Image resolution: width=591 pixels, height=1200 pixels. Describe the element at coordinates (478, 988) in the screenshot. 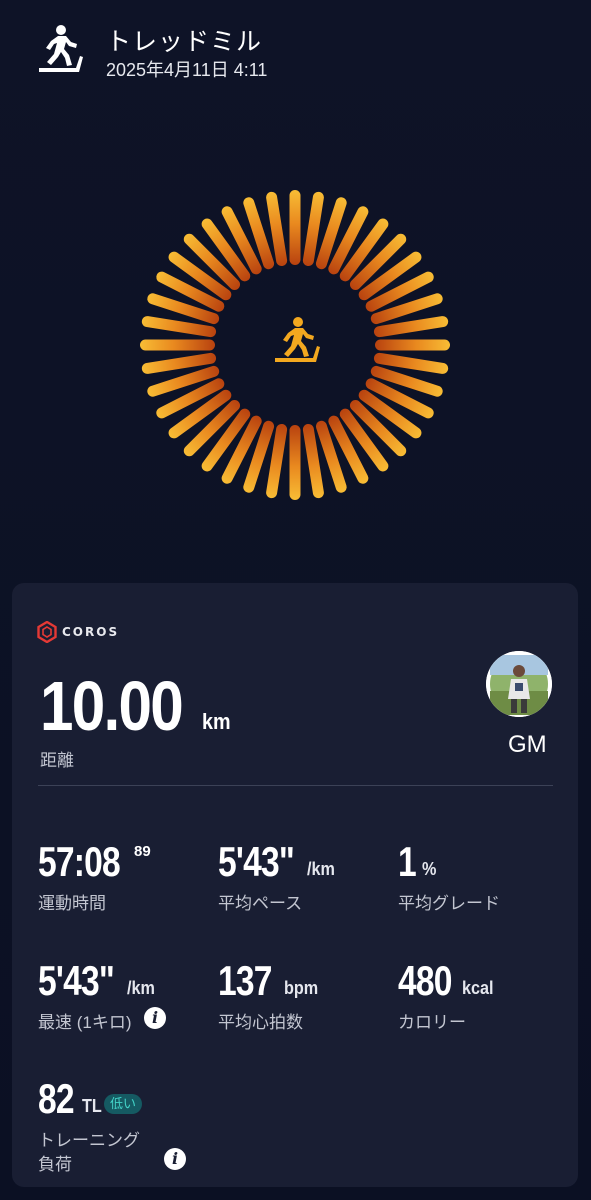

I see `calories-unit: kcal` at that location.